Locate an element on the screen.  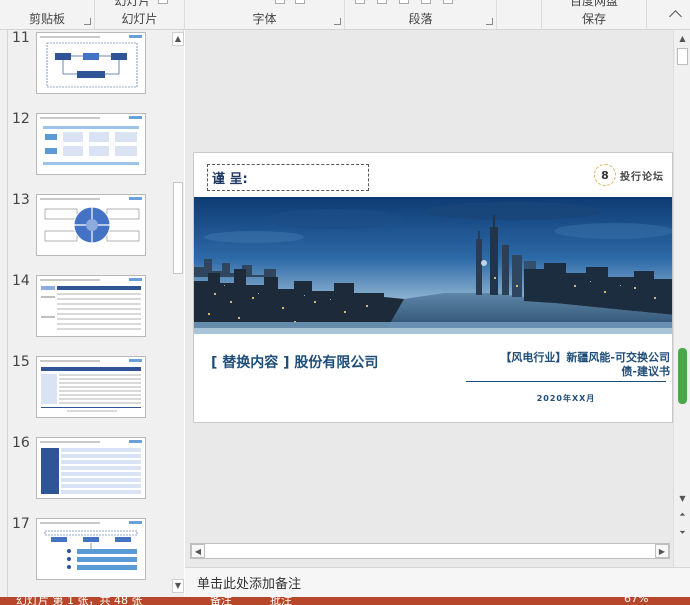
align-left-icon is located at coordinates (360, 2).